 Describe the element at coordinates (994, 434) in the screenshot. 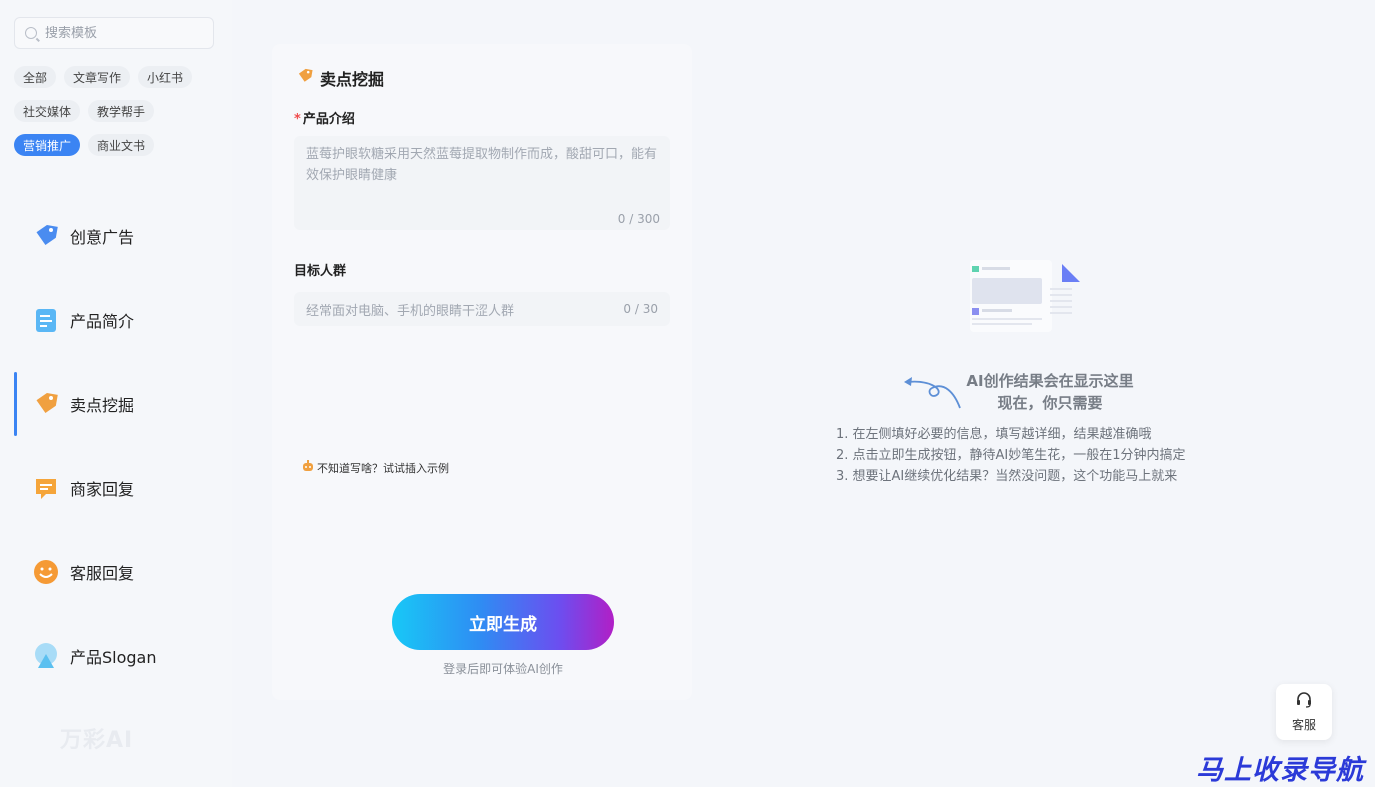

I see `step-item: 1. 在左侧填好必要的信息，填写越详细，结果越准确哦` at that location.